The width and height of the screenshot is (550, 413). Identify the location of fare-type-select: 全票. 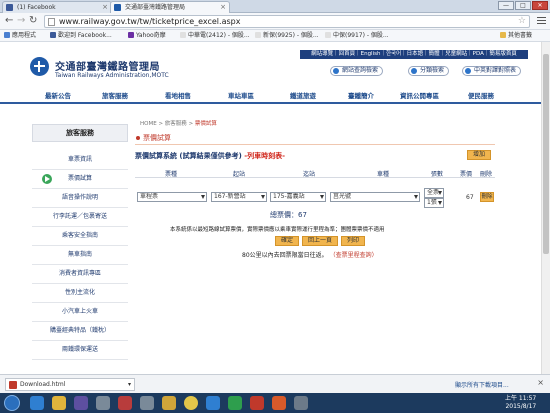
(434, 193).